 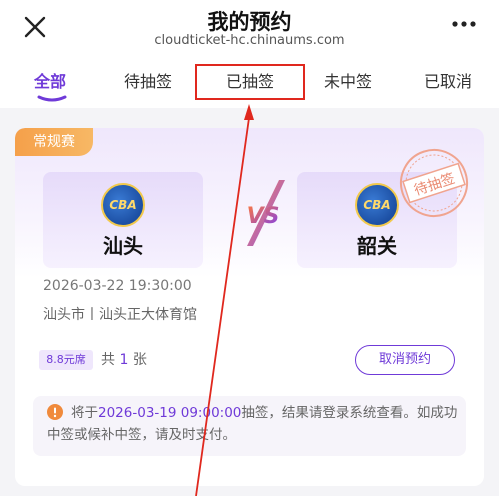 I want to click on tab-all: 全部, so click(x=50, y=80).